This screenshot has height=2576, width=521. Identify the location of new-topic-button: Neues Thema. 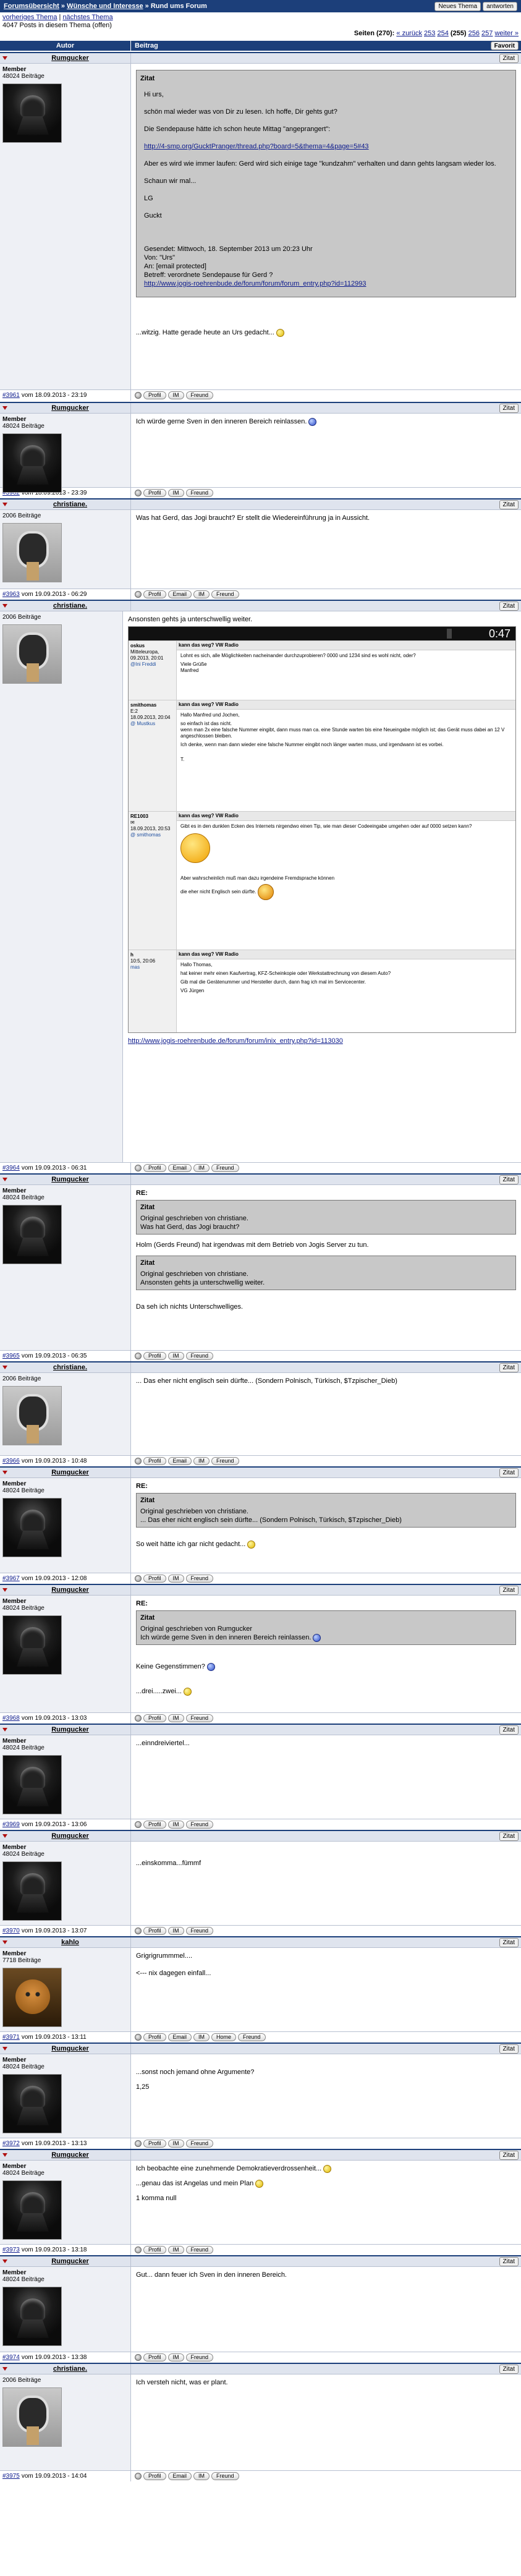
(457, 6).